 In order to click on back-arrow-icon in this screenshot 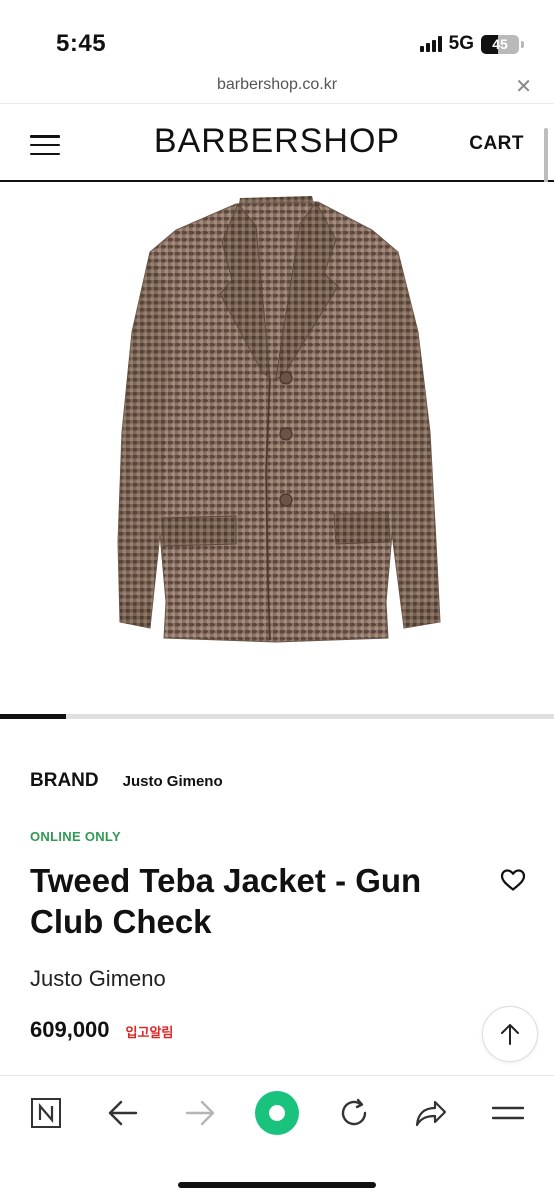, I will do `click(123, 1113)`.